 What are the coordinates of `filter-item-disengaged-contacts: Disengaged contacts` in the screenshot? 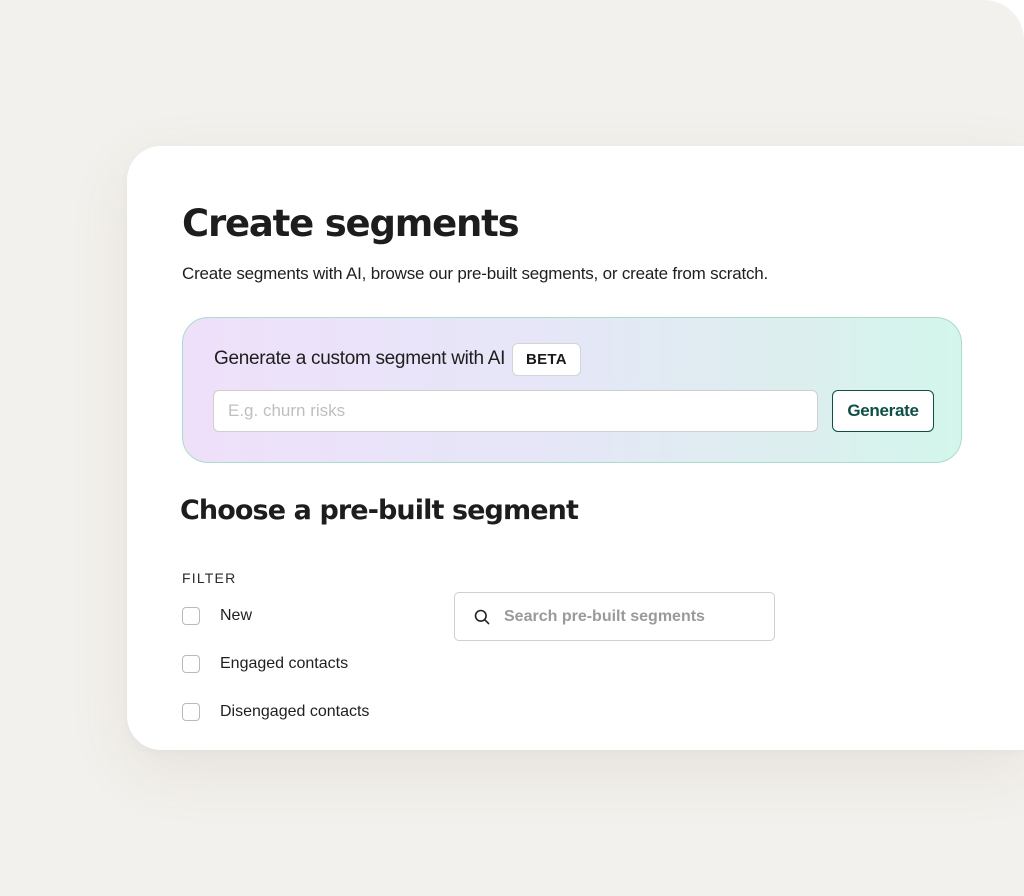 It's located at (275, 712).